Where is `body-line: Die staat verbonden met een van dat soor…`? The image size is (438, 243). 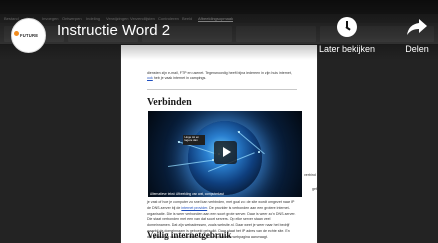 body-line: Die staat verbonden met een van dat soor… is located at coordinates (209, 219).